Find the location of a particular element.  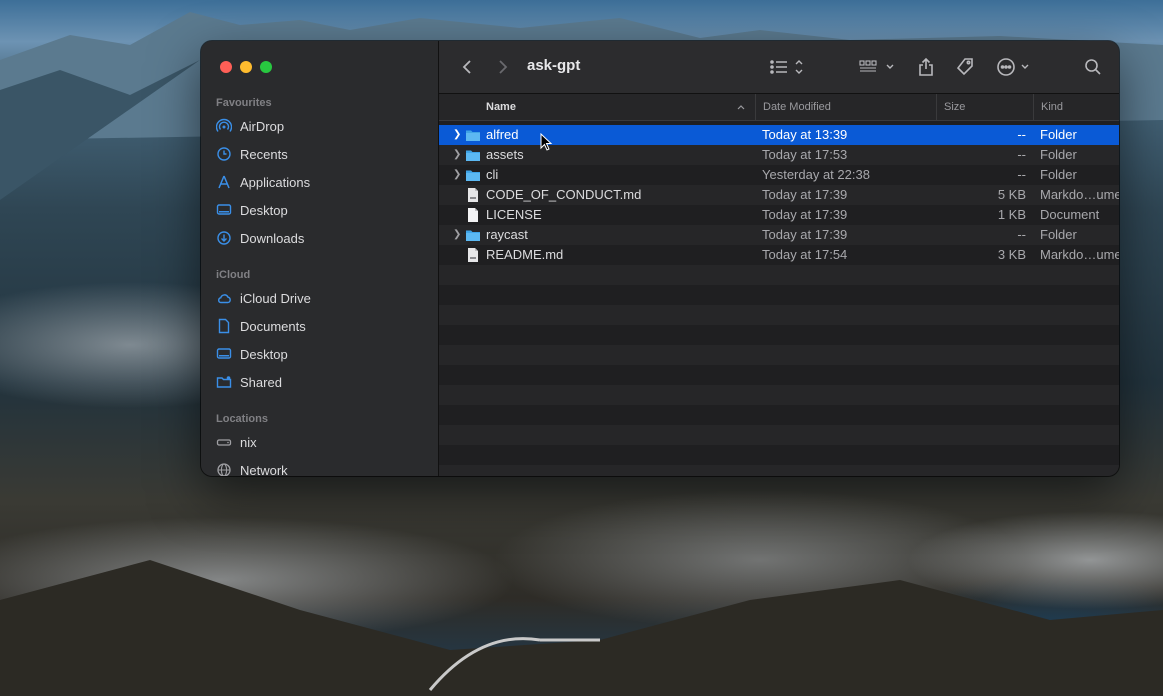

cloud-icon is located at coordinates (224, 298).